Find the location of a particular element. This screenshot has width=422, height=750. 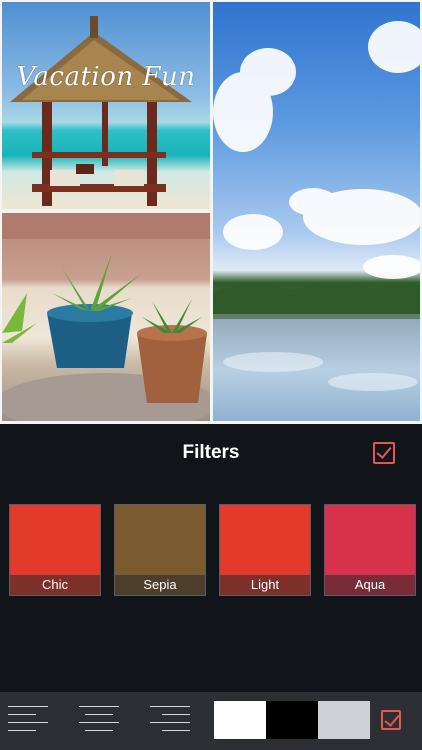

bottom-toolbar is located at coordinates (211, 721).